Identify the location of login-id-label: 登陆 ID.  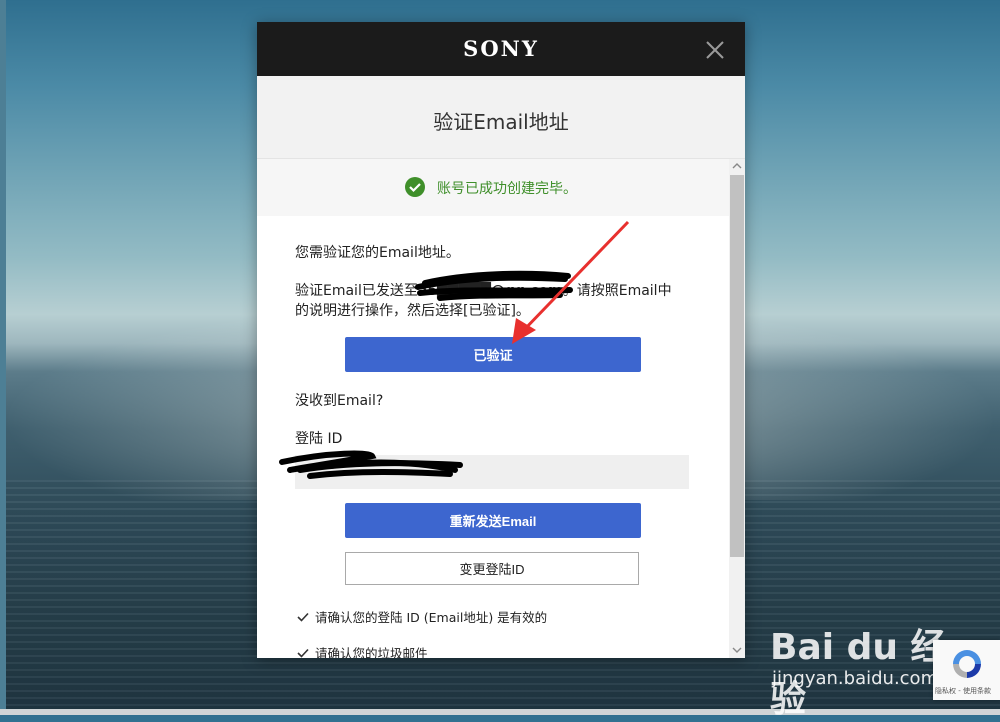
(319, 439).